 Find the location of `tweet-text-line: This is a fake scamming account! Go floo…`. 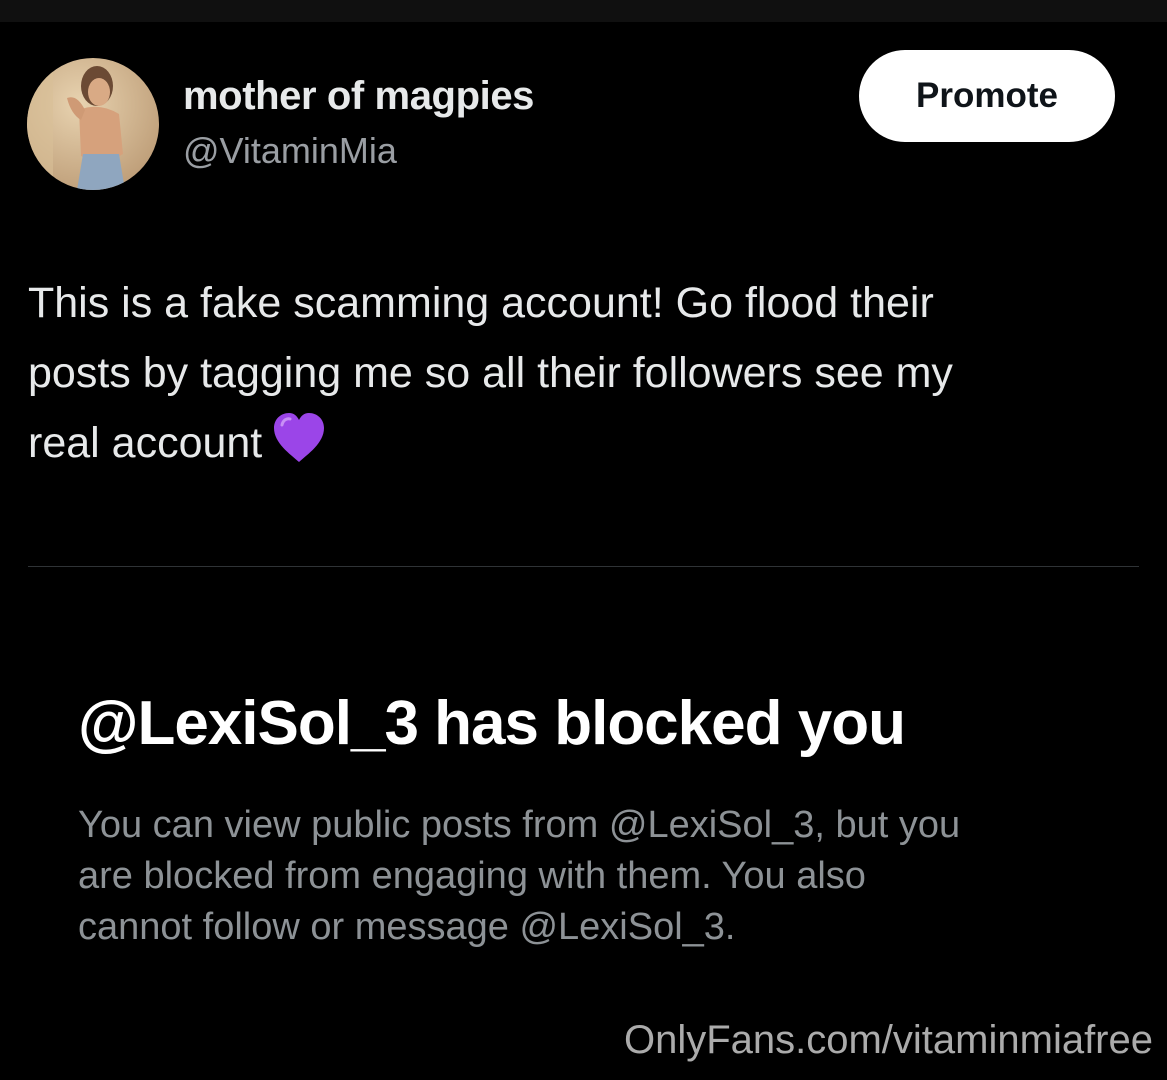

tweet-text-line: This is a fake scamming account! Go floo… is located at coordinates (481, 303).